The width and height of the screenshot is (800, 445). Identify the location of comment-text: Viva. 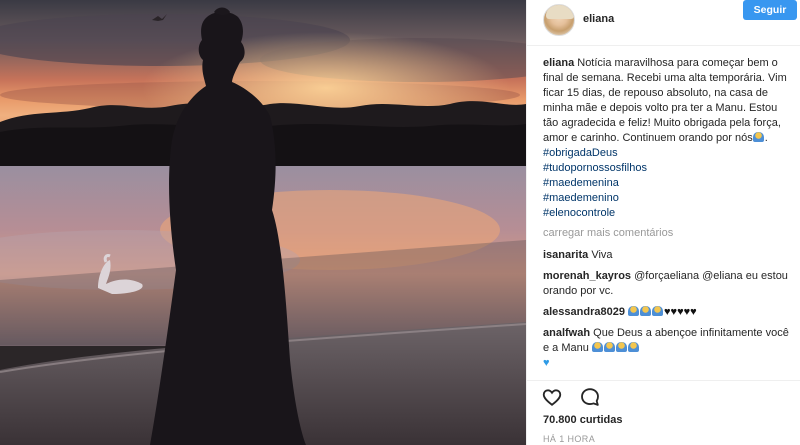
(602, 255).